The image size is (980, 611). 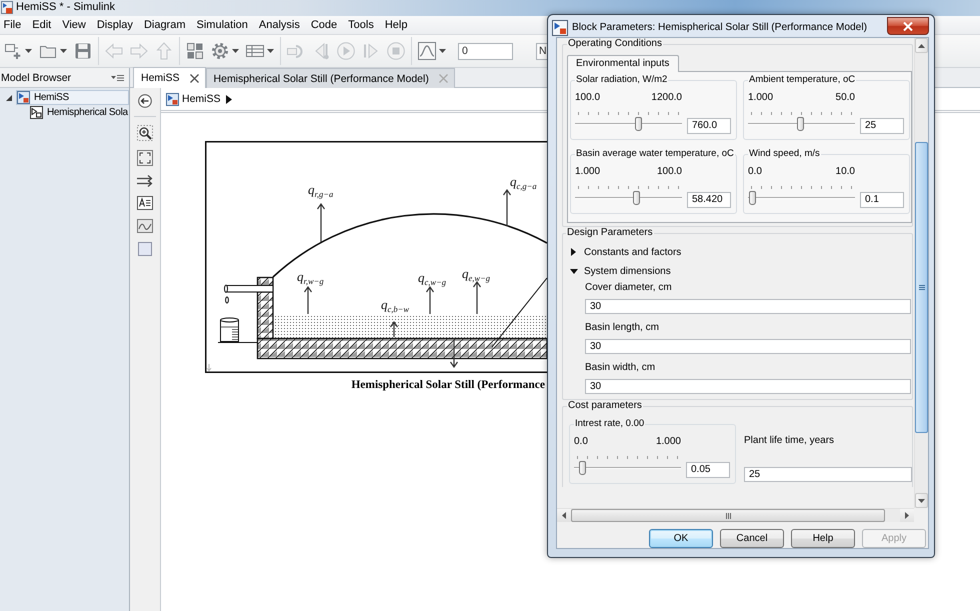 I want to click on stop-time-field: 0, so click(x=485, y=51).